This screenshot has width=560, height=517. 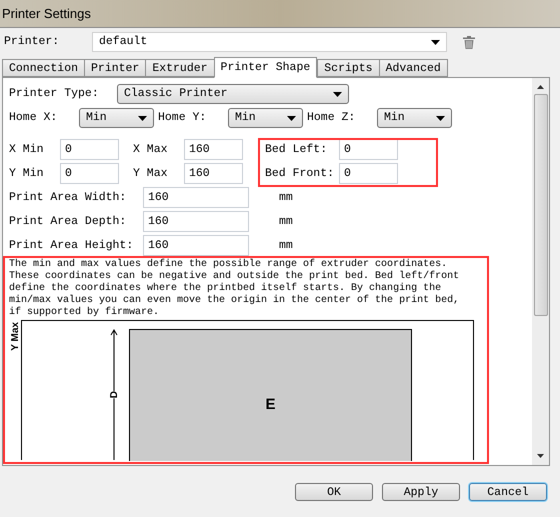 I want to click on scroll-up-icon, so click(x=540, y=87).